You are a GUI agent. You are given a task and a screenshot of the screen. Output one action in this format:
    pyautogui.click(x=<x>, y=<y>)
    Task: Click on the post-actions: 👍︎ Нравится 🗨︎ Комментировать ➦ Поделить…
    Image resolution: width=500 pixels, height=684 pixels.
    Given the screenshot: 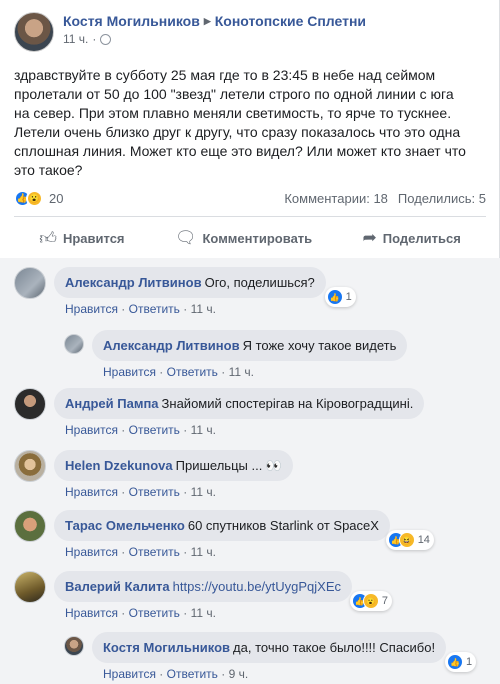 What is the action you would take?
    pyautogui.click(x=250, y=238)
    